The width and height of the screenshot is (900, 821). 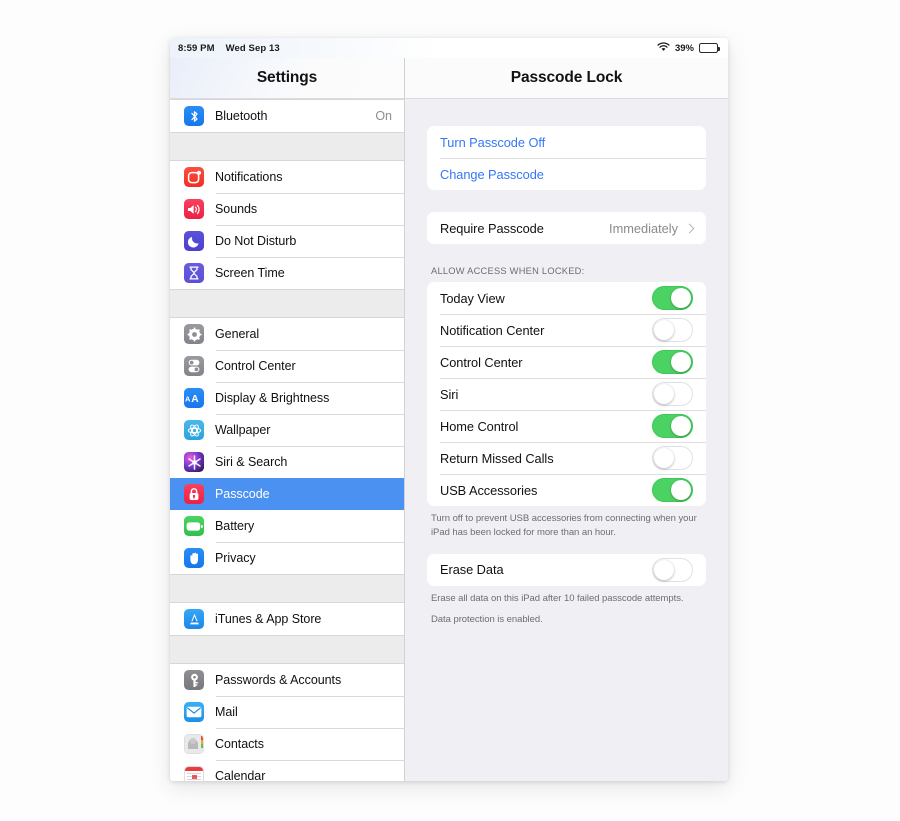 What do you see at coordinates (479, 426) in the screenshot?
I see `allow-access-label: Home Control` at bounding box center [479, 426].